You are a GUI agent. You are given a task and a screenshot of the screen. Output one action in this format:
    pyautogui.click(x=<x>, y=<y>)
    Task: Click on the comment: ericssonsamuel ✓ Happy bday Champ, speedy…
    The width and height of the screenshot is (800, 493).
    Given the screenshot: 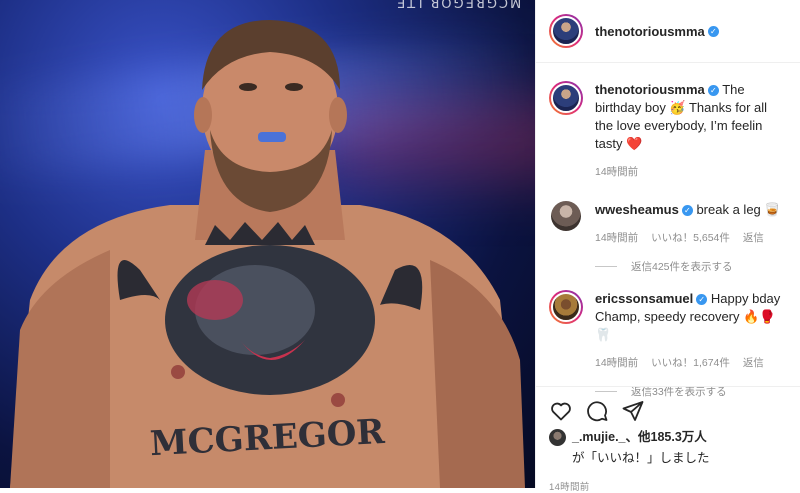 What is the action you would take?
    pyautogui.click(x=668, y=331)
    